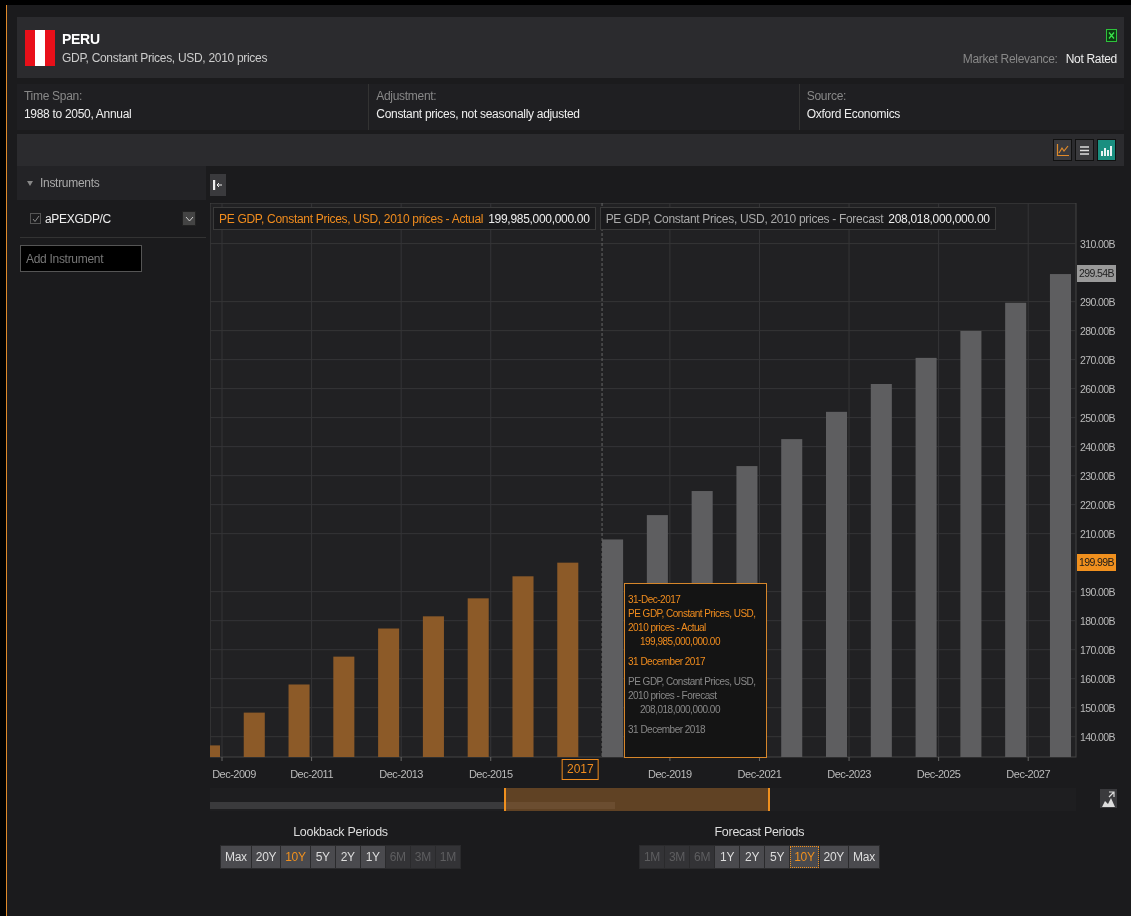  What do you see at coordinates (1097, 504) in the screenshot?
I see `axis-label: 220.00B` at bounding box center [1097, 504].